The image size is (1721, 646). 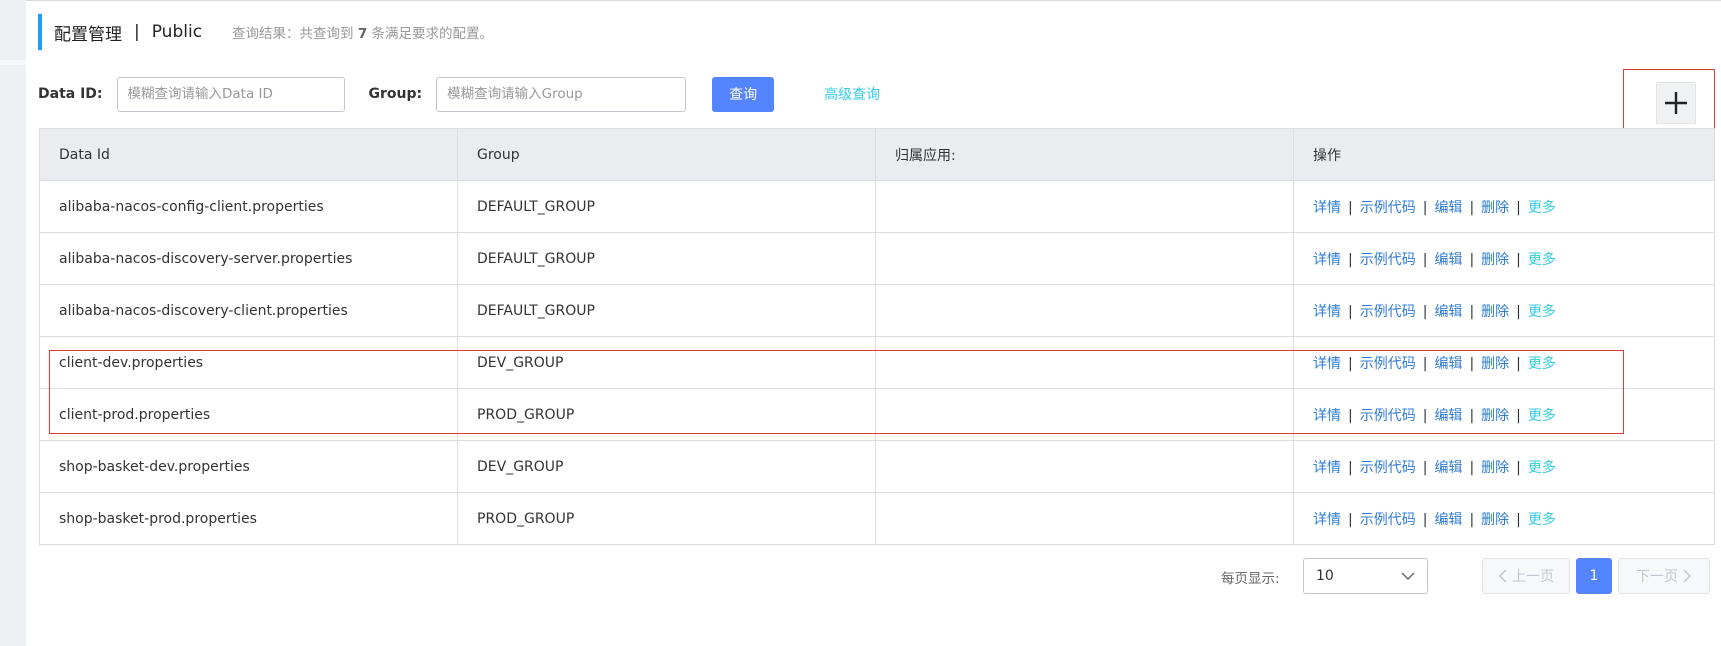 What do you see at coordinates (248, 362) in the screenshot?
I see `cell-data-id: client-dev.properties` at bounding box center [248, 362].